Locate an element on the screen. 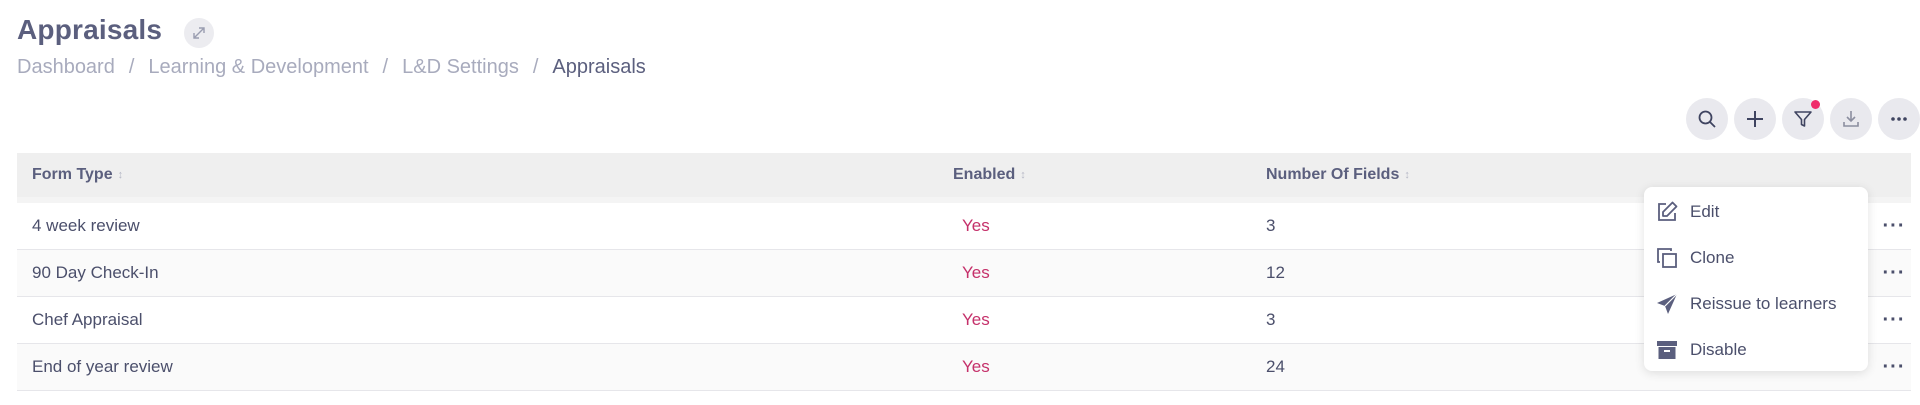 The height and width of the screenshot is (405, 1920). column-header-form-type: Form Type ↕ is located at coordinates (77, 175).